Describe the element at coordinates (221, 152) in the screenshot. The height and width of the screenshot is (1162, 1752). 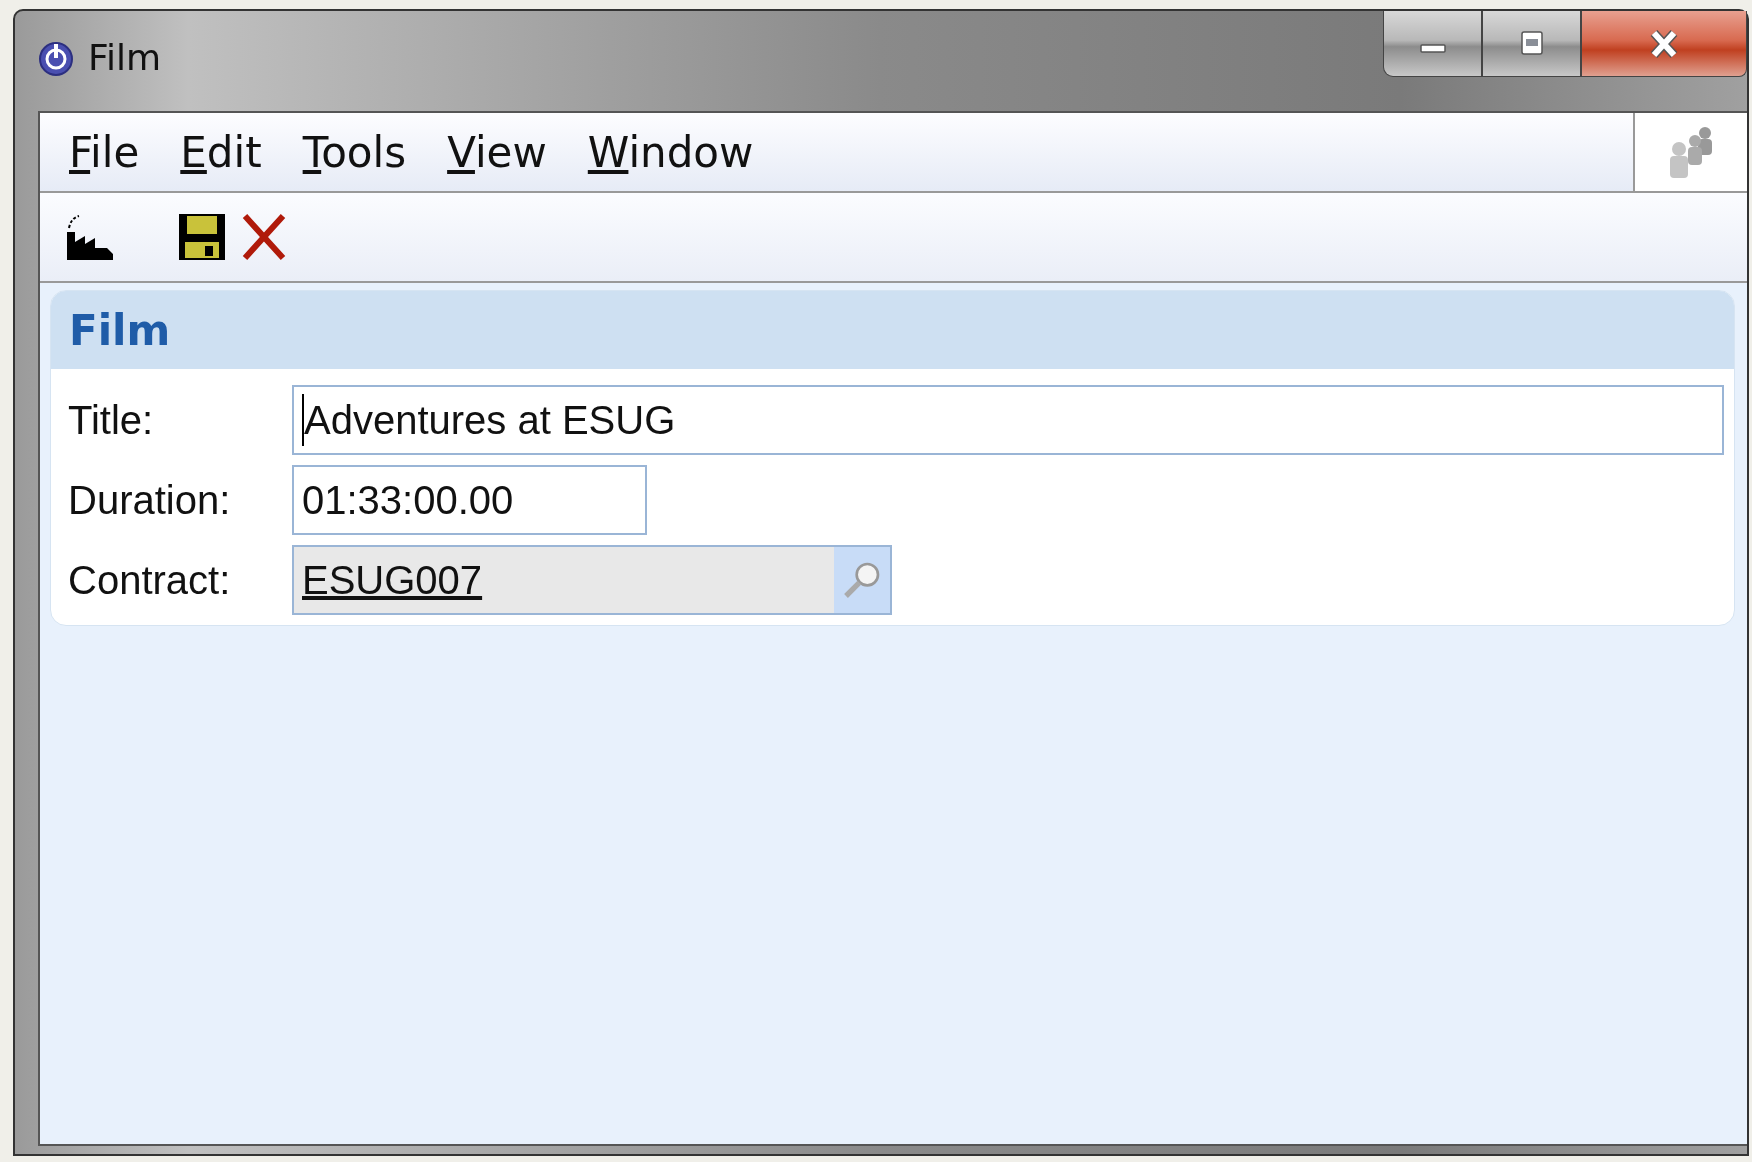
I see `menu-item: Edit` at that location.